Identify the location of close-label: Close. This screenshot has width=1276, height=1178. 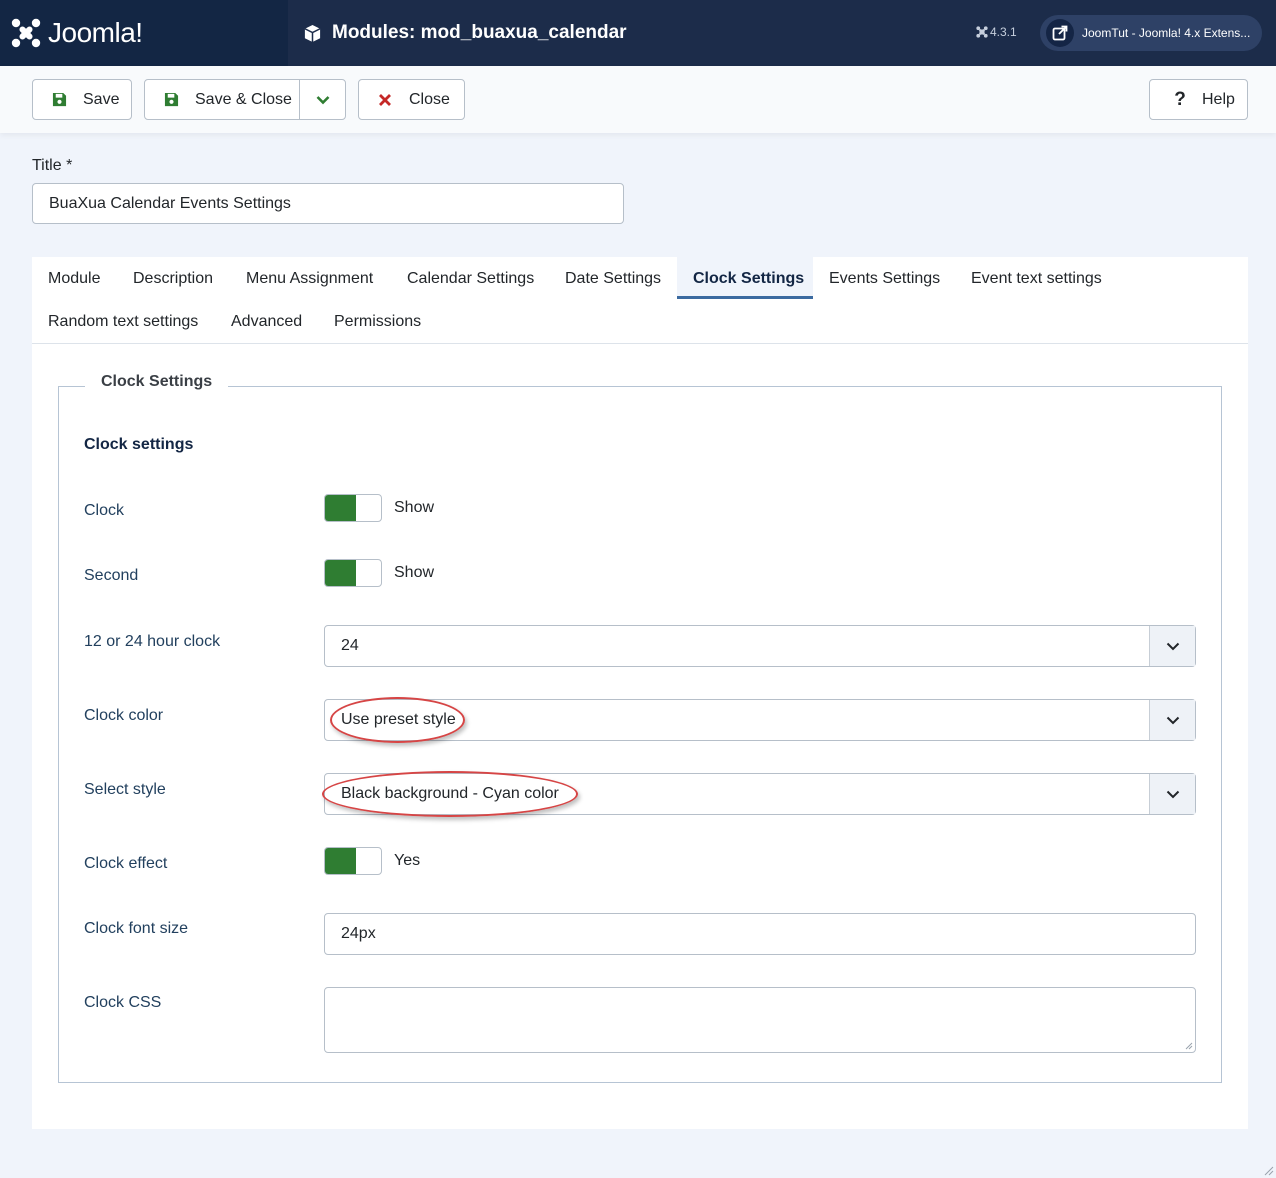
(429, 99).